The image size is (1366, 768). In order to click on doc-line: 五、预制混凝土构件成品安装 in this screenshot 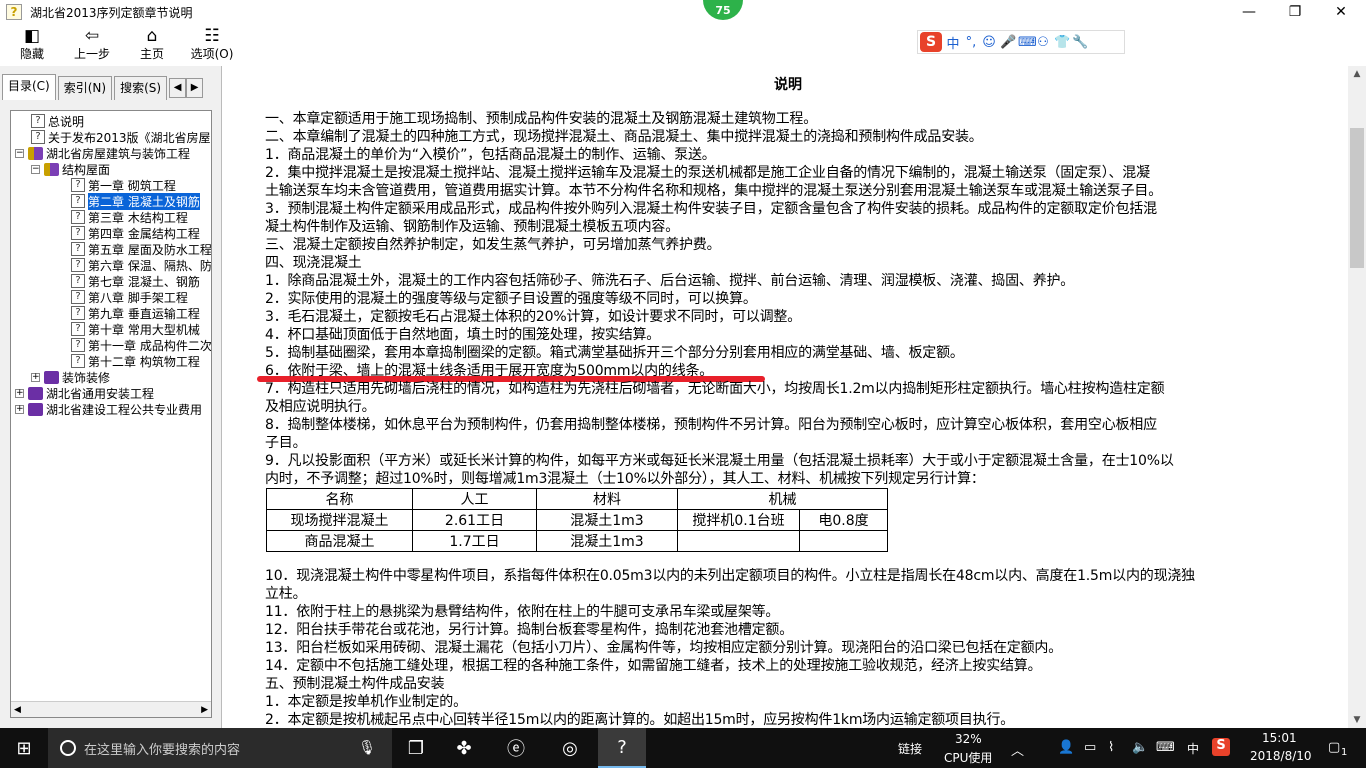, I will do `click(355, 684)`.